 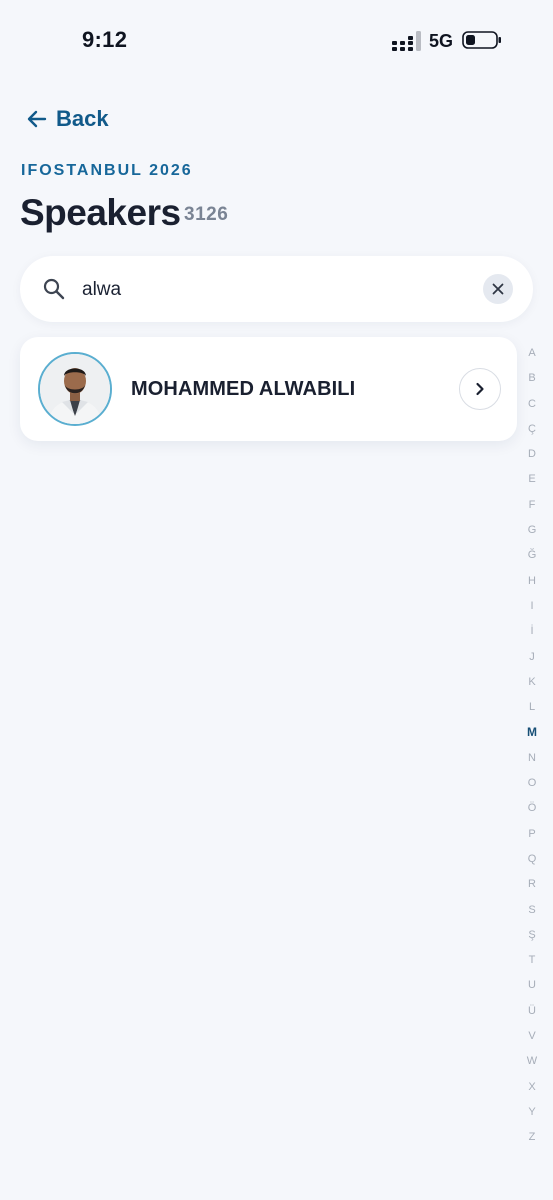 I want to click on alphabet-index-letter: Ç, so click(x=532, y=429).